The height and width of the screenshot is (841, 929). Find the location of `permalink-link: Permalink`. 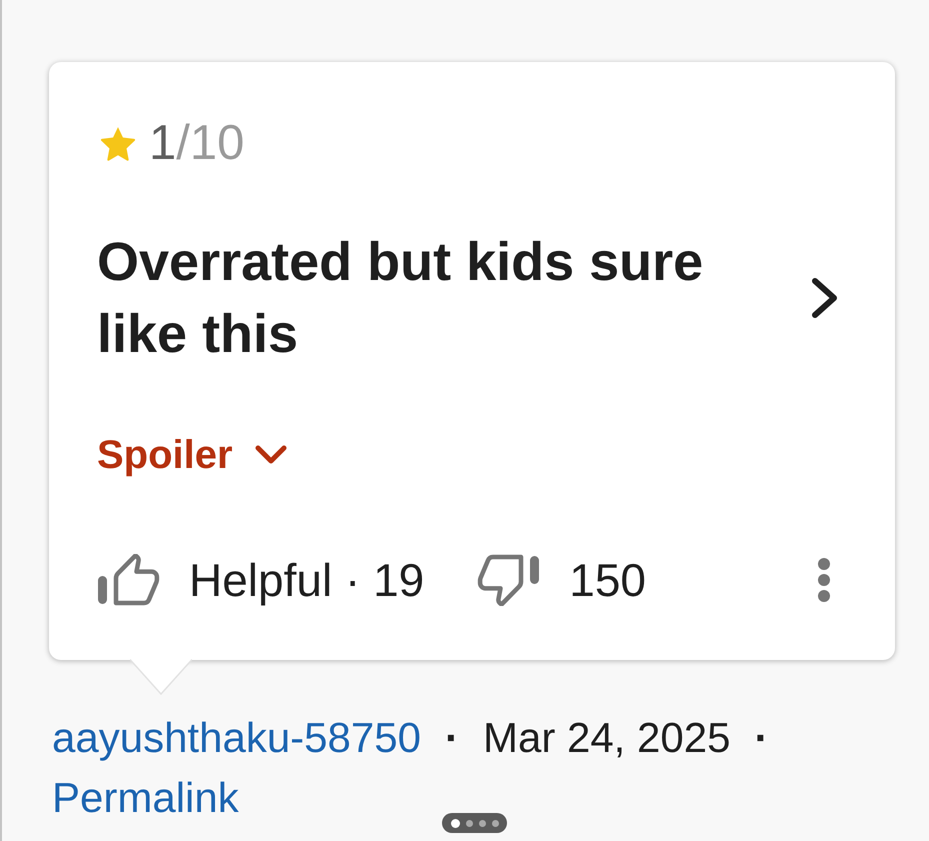

permalink-link: Permalink is located at coordinates (145, 798).